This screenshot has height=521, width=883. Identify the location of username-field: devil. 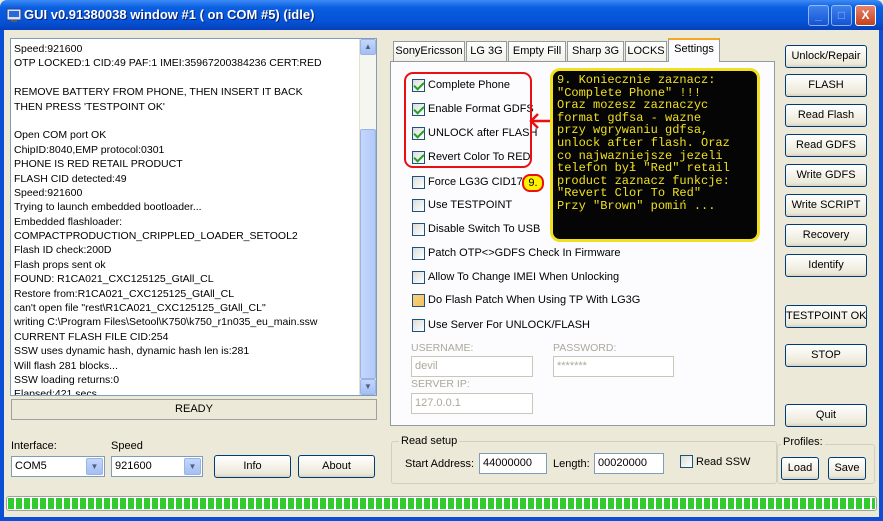
(472, 366).